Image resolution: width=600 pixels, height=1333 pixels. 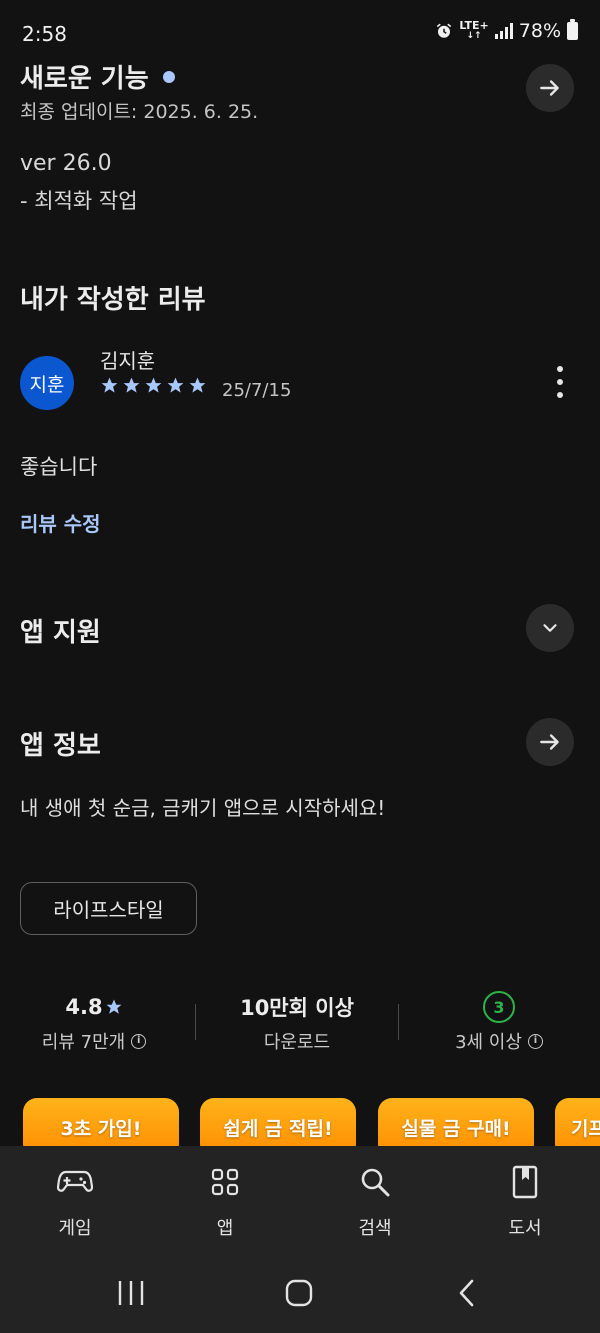 I want to click on category-chip: 라이프스타일, so click(x=108, y=908).